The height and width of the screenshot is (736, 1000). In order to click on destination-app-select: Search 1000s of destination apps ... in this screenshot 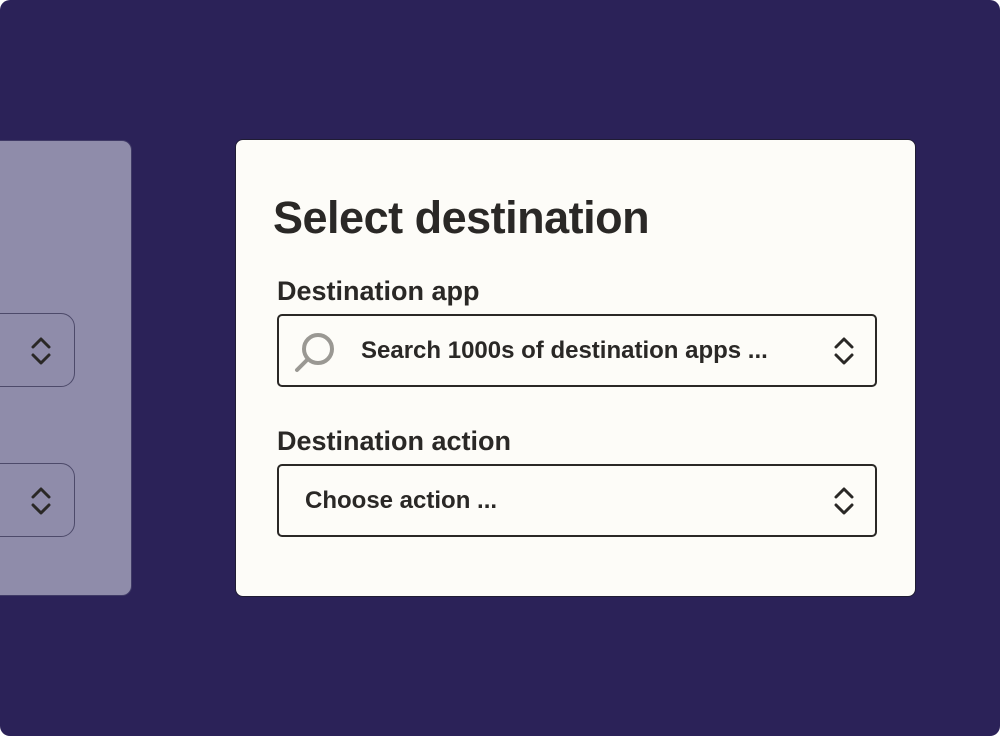, I will do `click(577, 350)`.